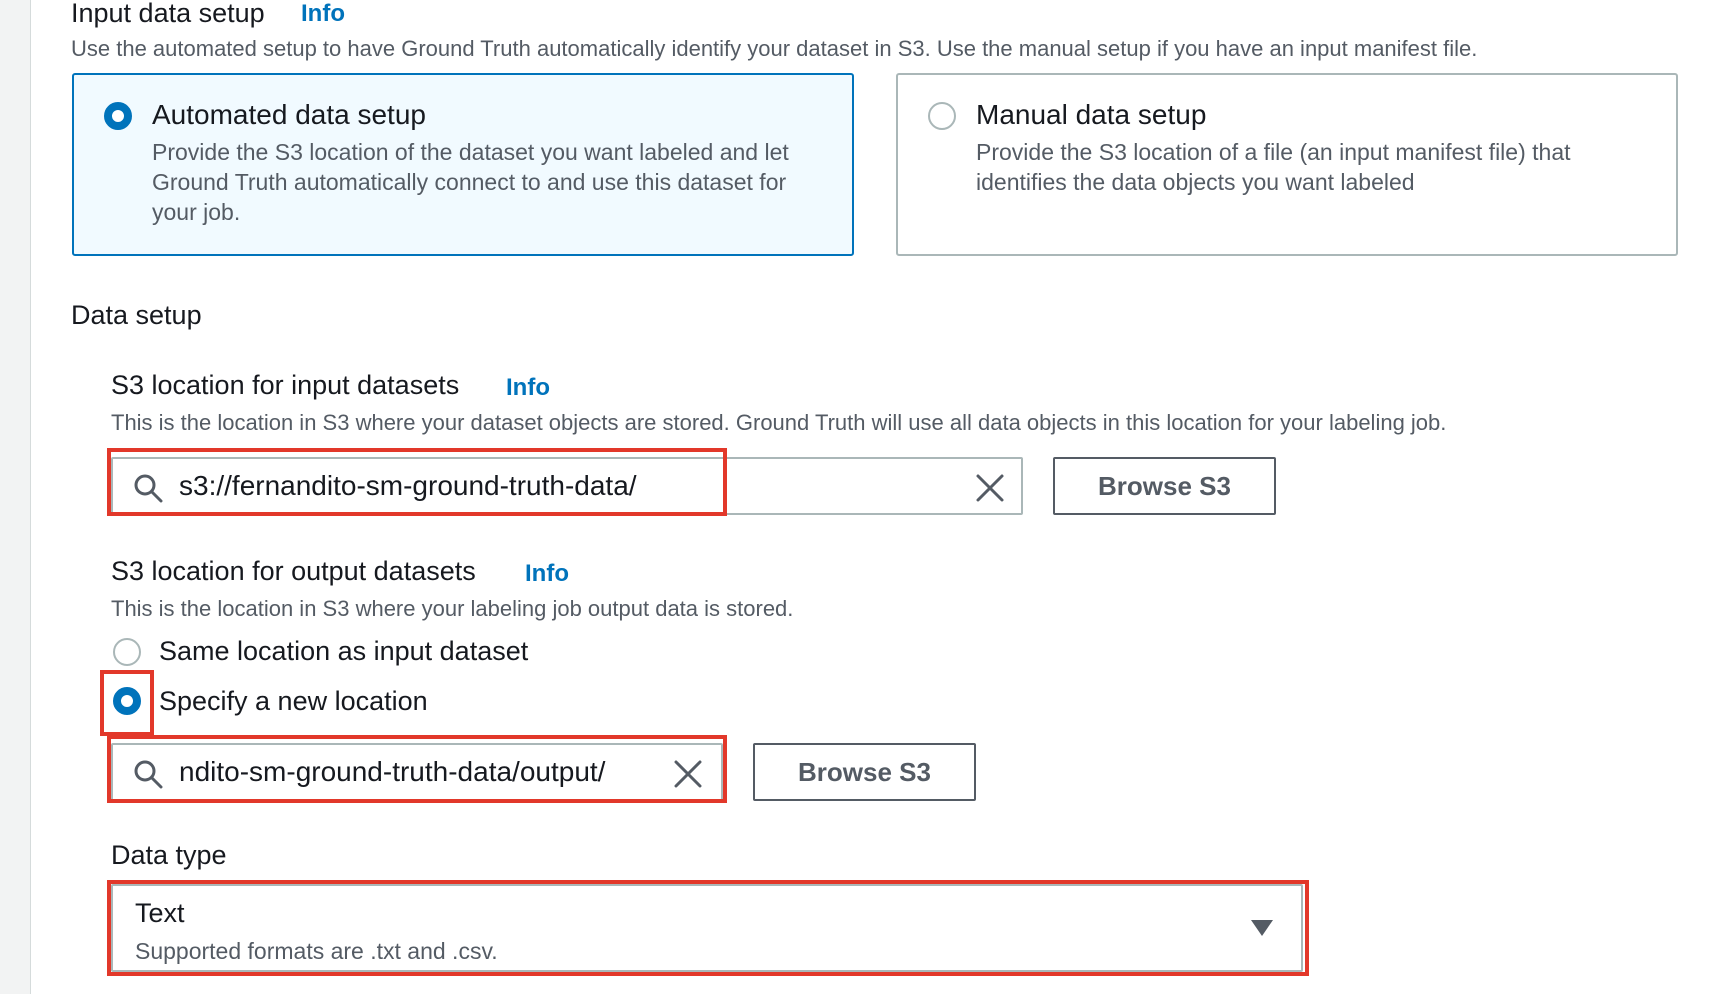 This screenshot has width=1724, height=994. What do you see at coordinates (547, 574) in the screenshot?
I see `output-location-info-link: Info` at bounding box center [547, 574].